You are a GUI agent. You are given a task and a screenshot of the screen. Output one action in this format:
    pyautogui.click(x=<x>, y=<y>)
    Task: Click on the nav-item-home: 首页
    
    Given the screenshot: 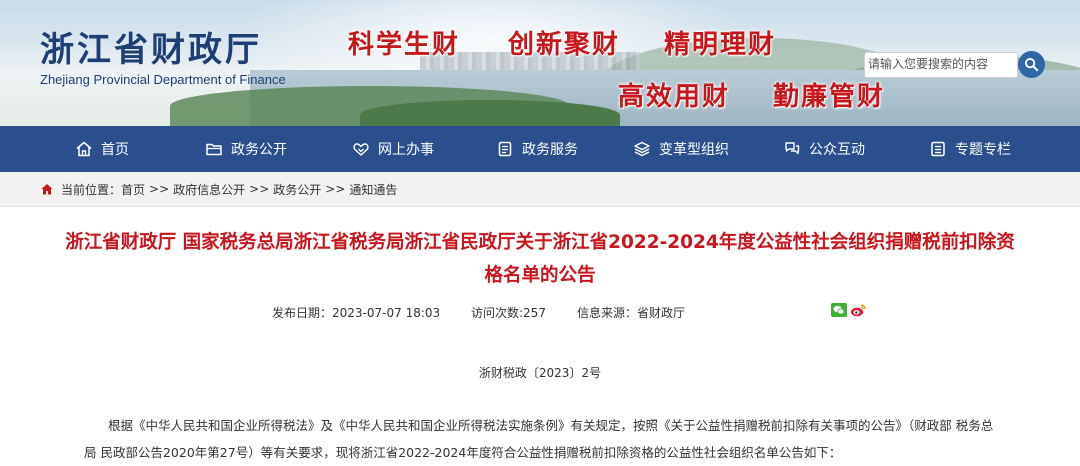 What is the action you would take?
    pyautogui.click(x=102, y=149)
    